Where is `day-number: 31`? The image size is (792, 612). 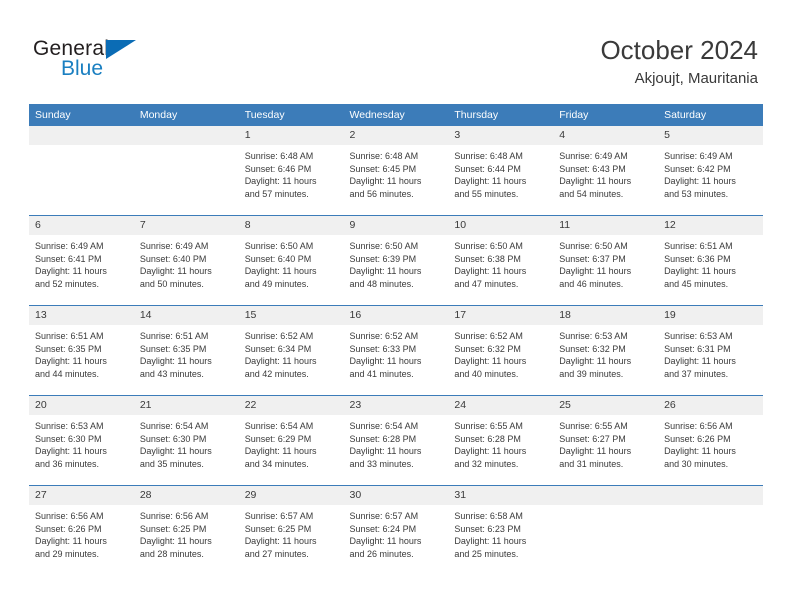
day-number: 31 is located at coordinates (501, 495).